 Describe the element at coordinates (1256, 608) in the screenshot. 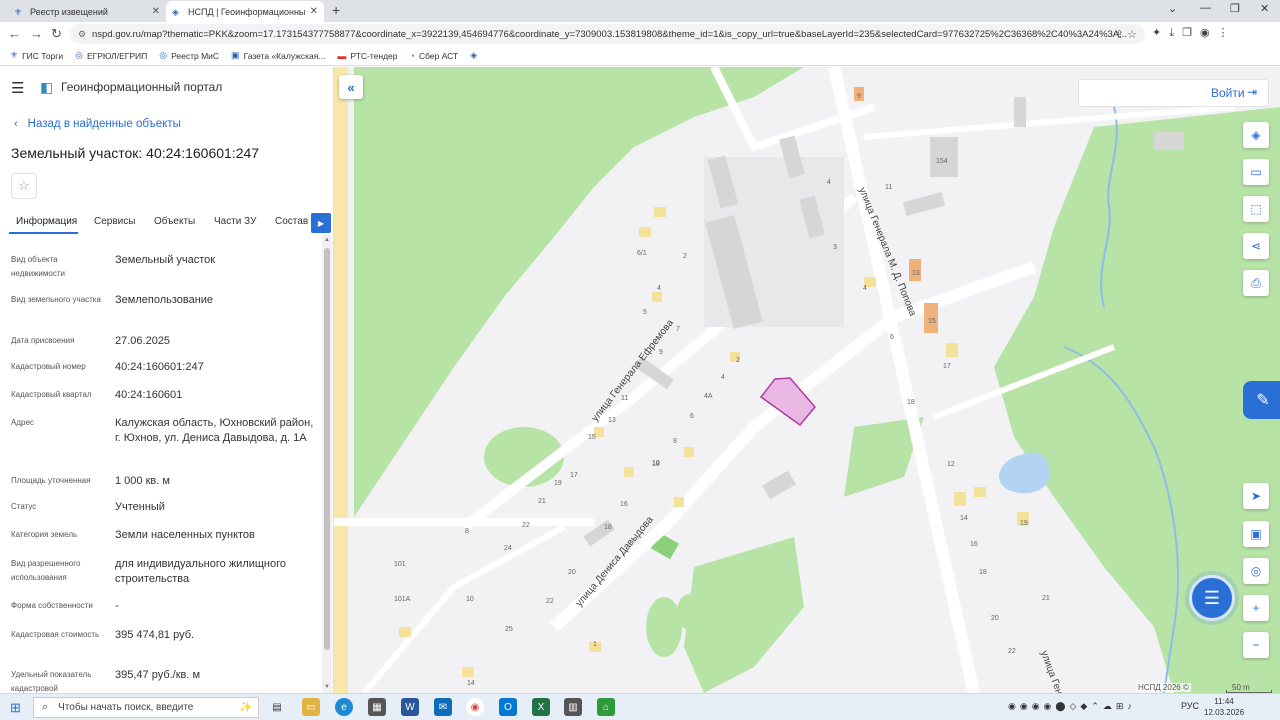

I see `zoom-in-button: +` at that location.